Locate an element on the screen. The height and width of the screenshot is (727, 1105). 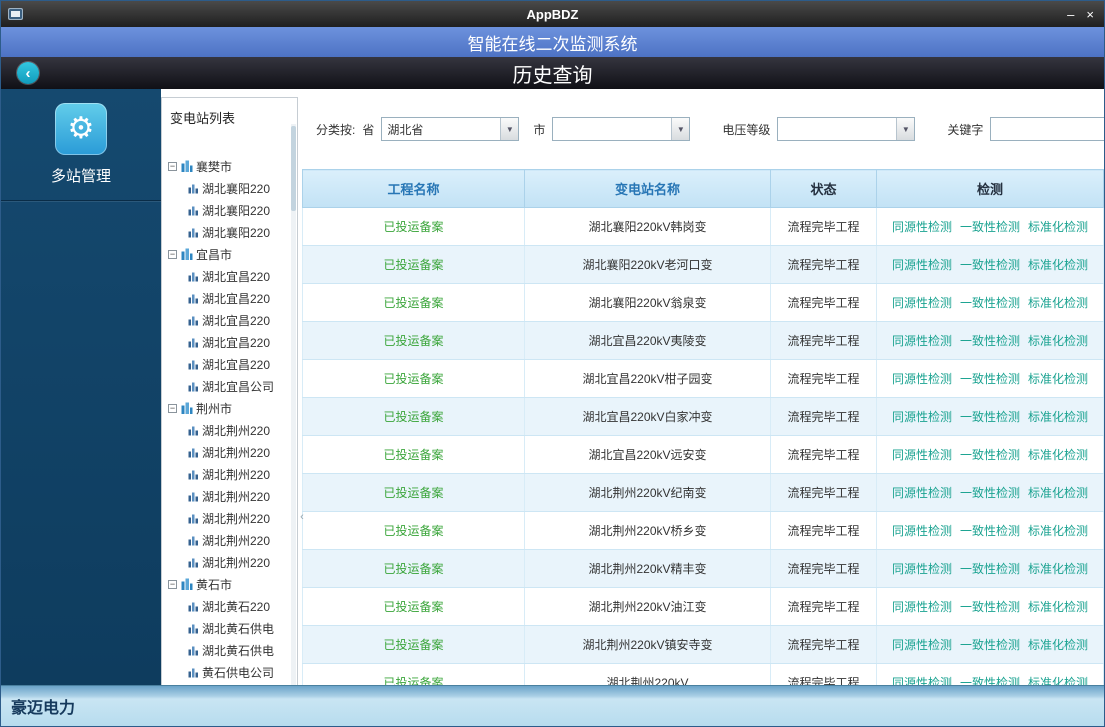
tree-scrollbar-thumb is located at coordinates (293, 168).